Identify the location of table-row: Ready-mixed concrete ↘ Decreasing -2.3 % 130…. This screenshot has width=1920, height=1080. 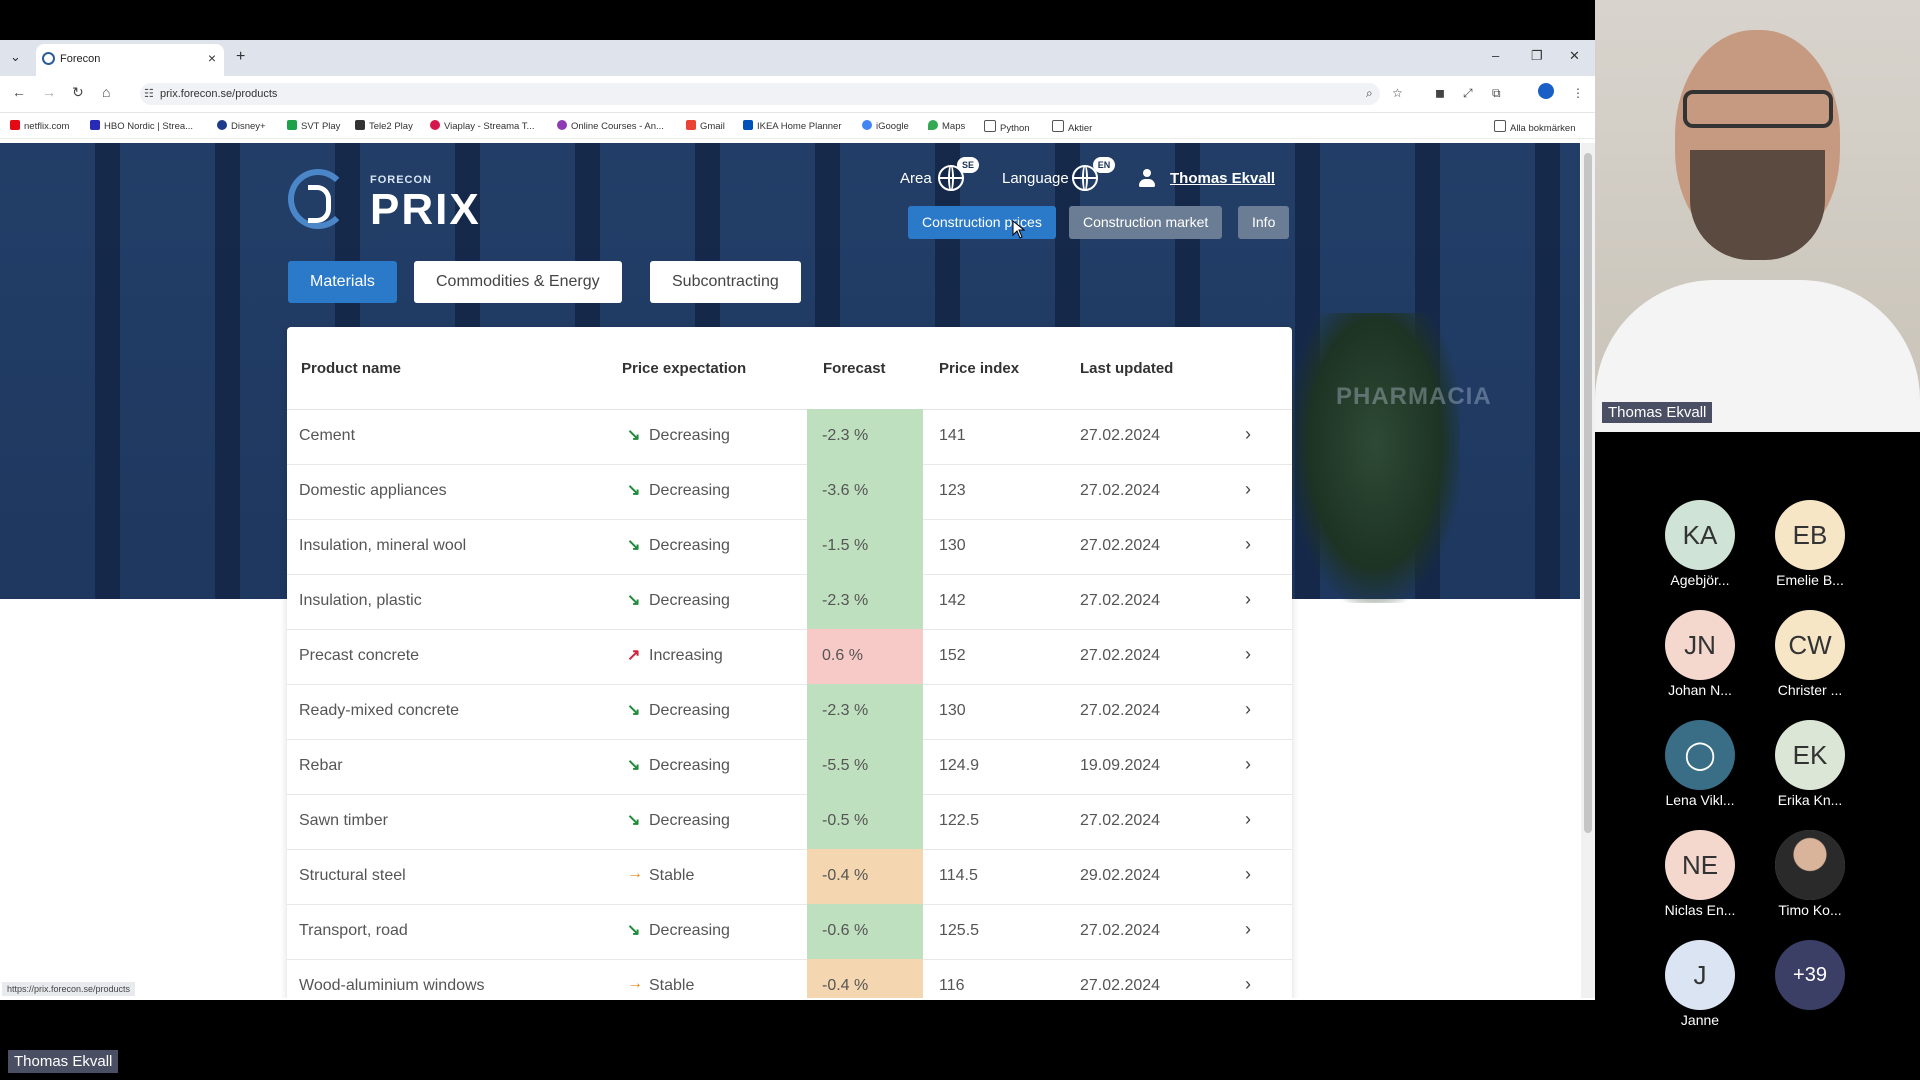
(789, 712).